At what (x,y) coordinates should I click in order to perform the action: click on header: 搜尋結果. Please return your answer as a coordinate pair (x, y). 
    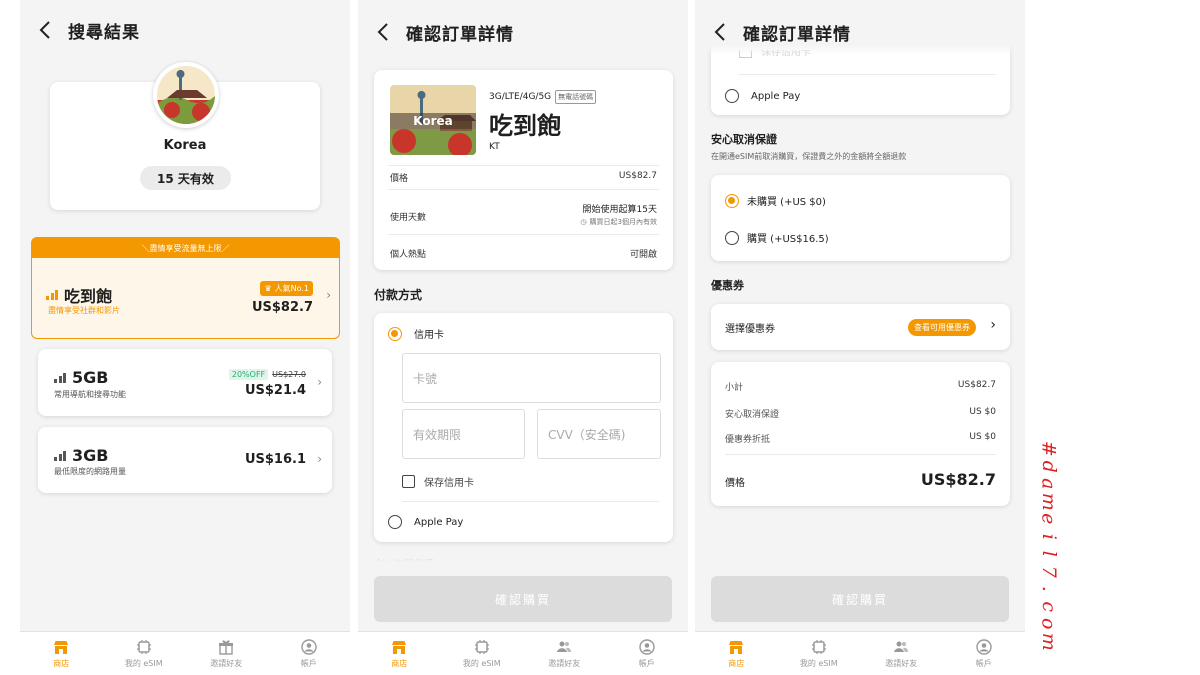
    Looking at the image, I should click on (185, 30).